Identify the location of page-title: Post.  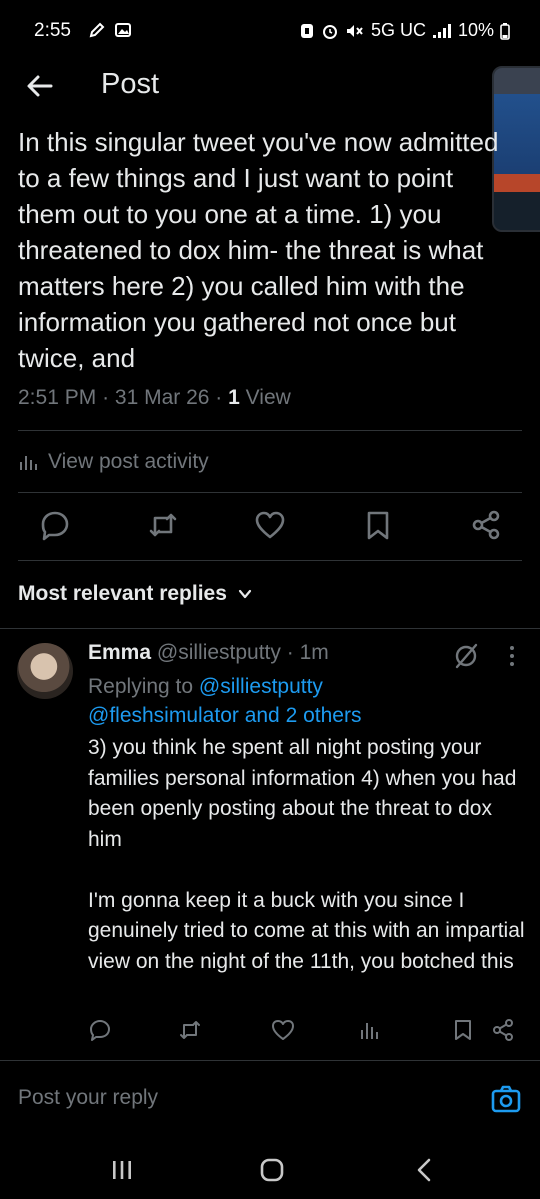
(130, 84).